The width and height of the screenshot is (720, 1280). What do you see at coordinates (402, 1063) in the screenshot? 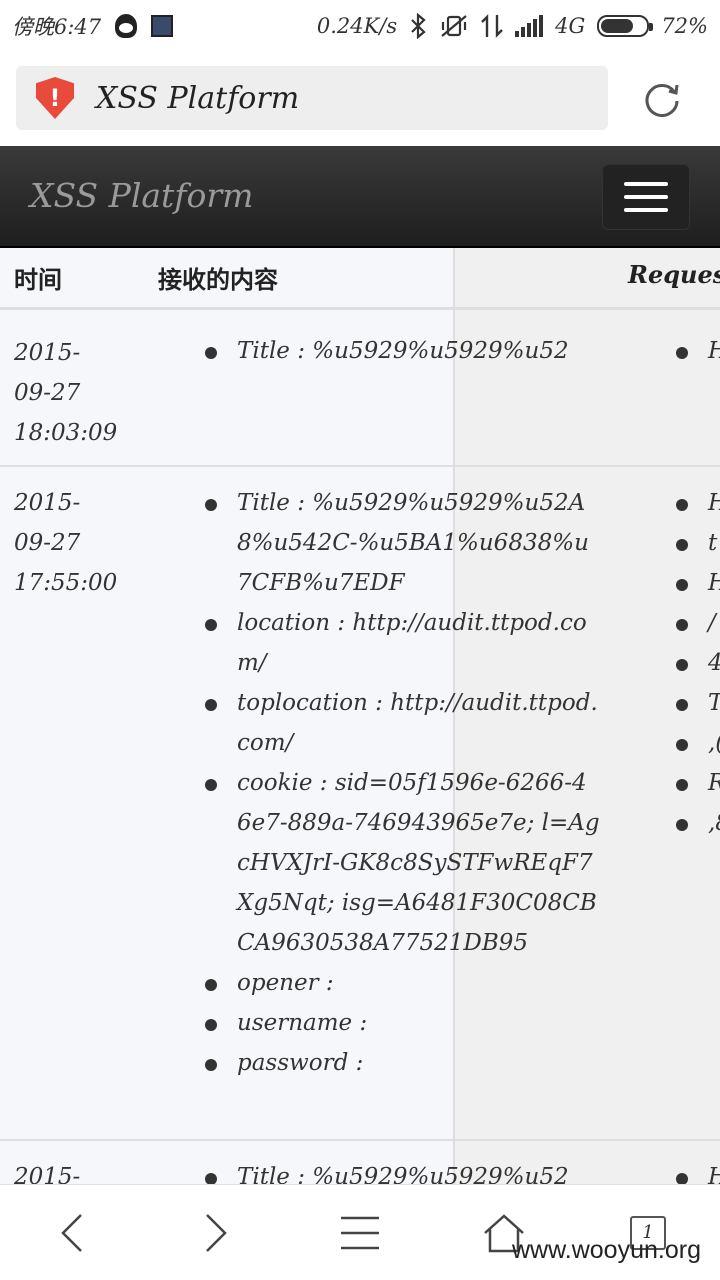
I see `list-item-password: password :` at bounding box center [402, 1063].